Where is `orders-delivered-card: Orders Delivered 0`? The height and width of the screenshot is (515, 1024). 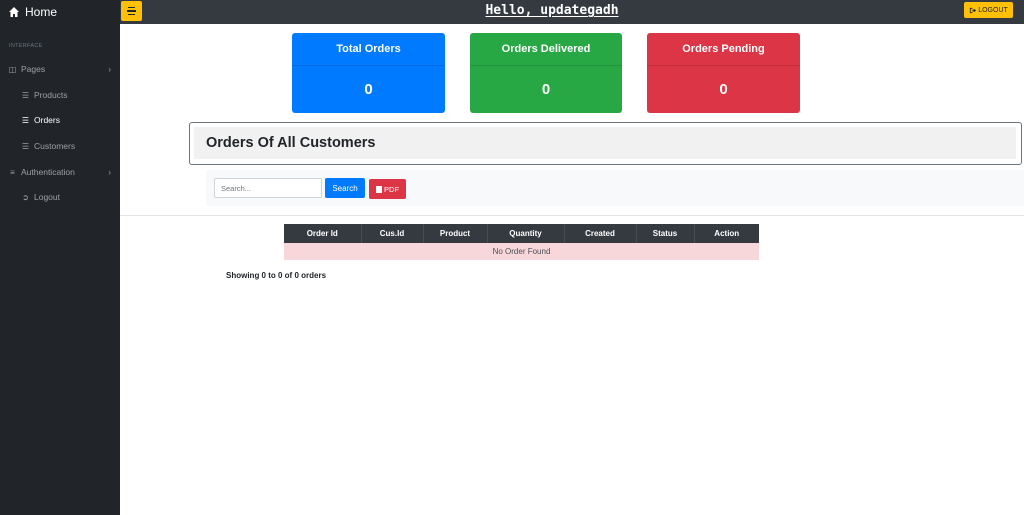 orders-delivered-card: Orders Delivered 0 is located at coordinates (546, 73).